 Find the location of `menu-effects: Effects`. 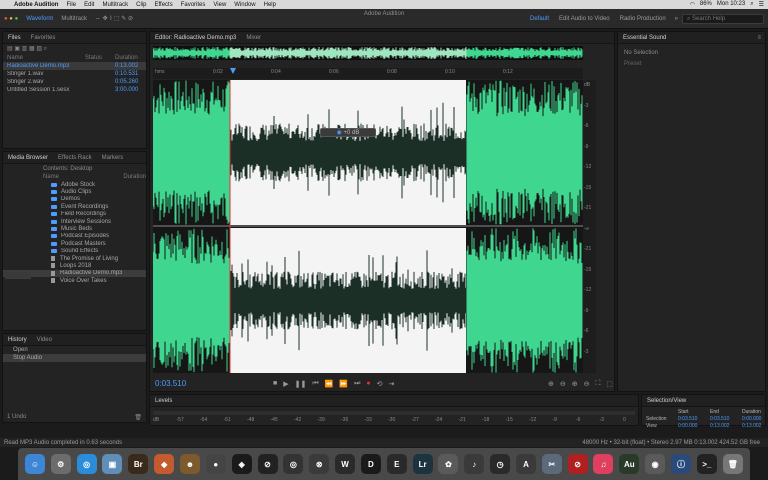

menu-effects: Effects is located at coordinates (163, 5).